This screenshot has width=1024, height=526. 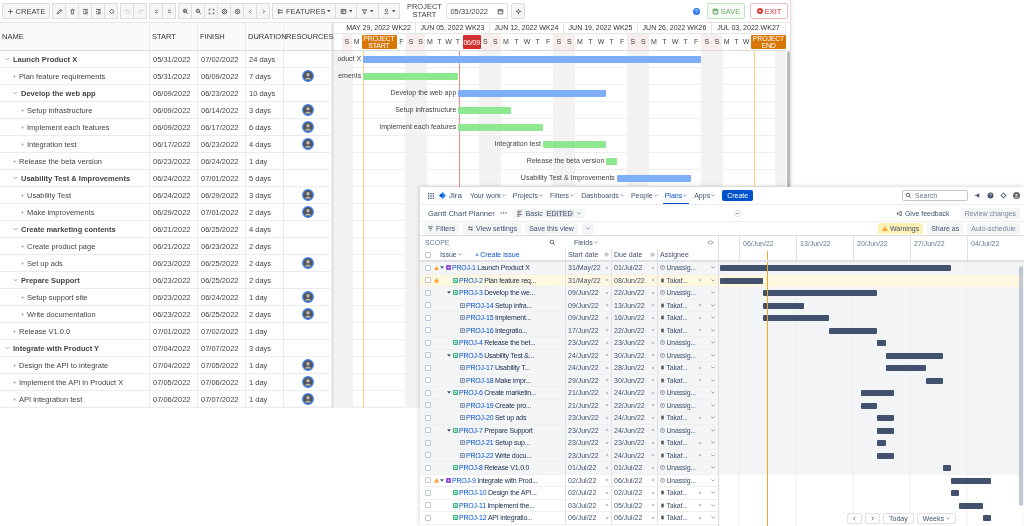 What do you see at coordinates (455, 195) in the screenshot?
I see `product-name: Jira` at bounding box center [455, 195].